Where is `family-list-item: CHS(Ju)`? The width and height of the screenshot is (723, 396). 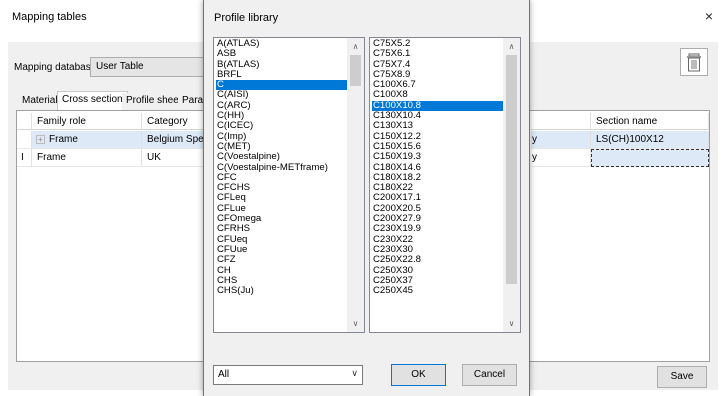
family-list-item: CHS(Ju) is located at coordinates (281, 290).